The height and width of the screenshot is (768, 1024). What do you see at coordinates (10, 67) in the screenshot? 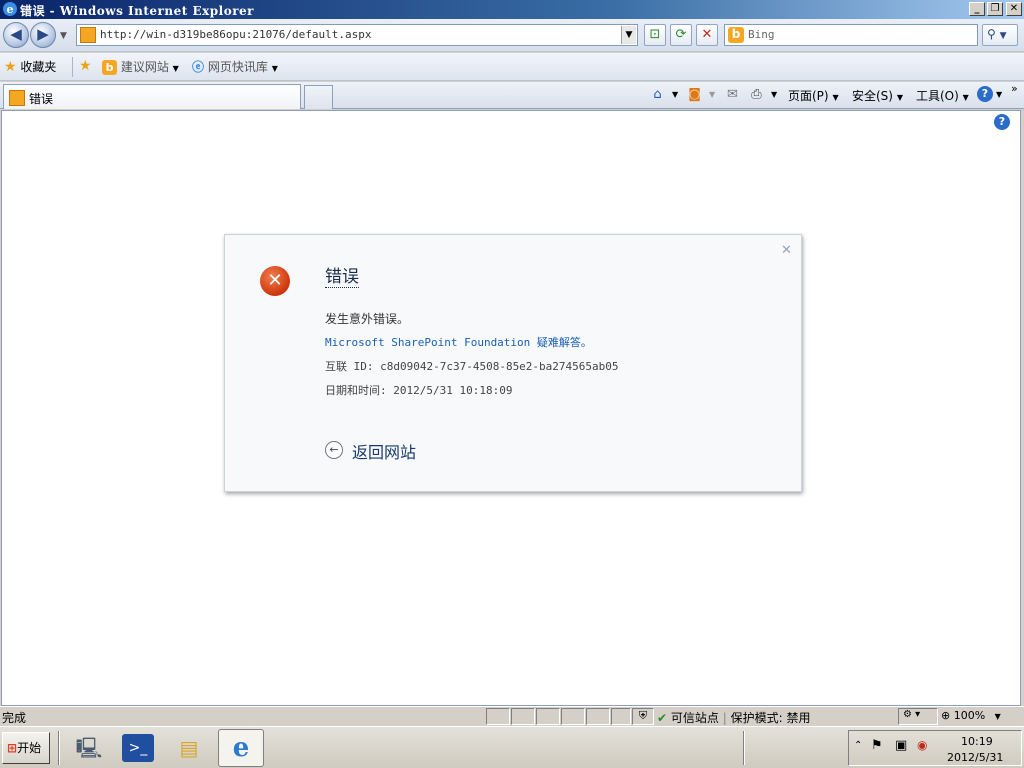
I see `star-icon: ★` at bounding box center [10, 67].